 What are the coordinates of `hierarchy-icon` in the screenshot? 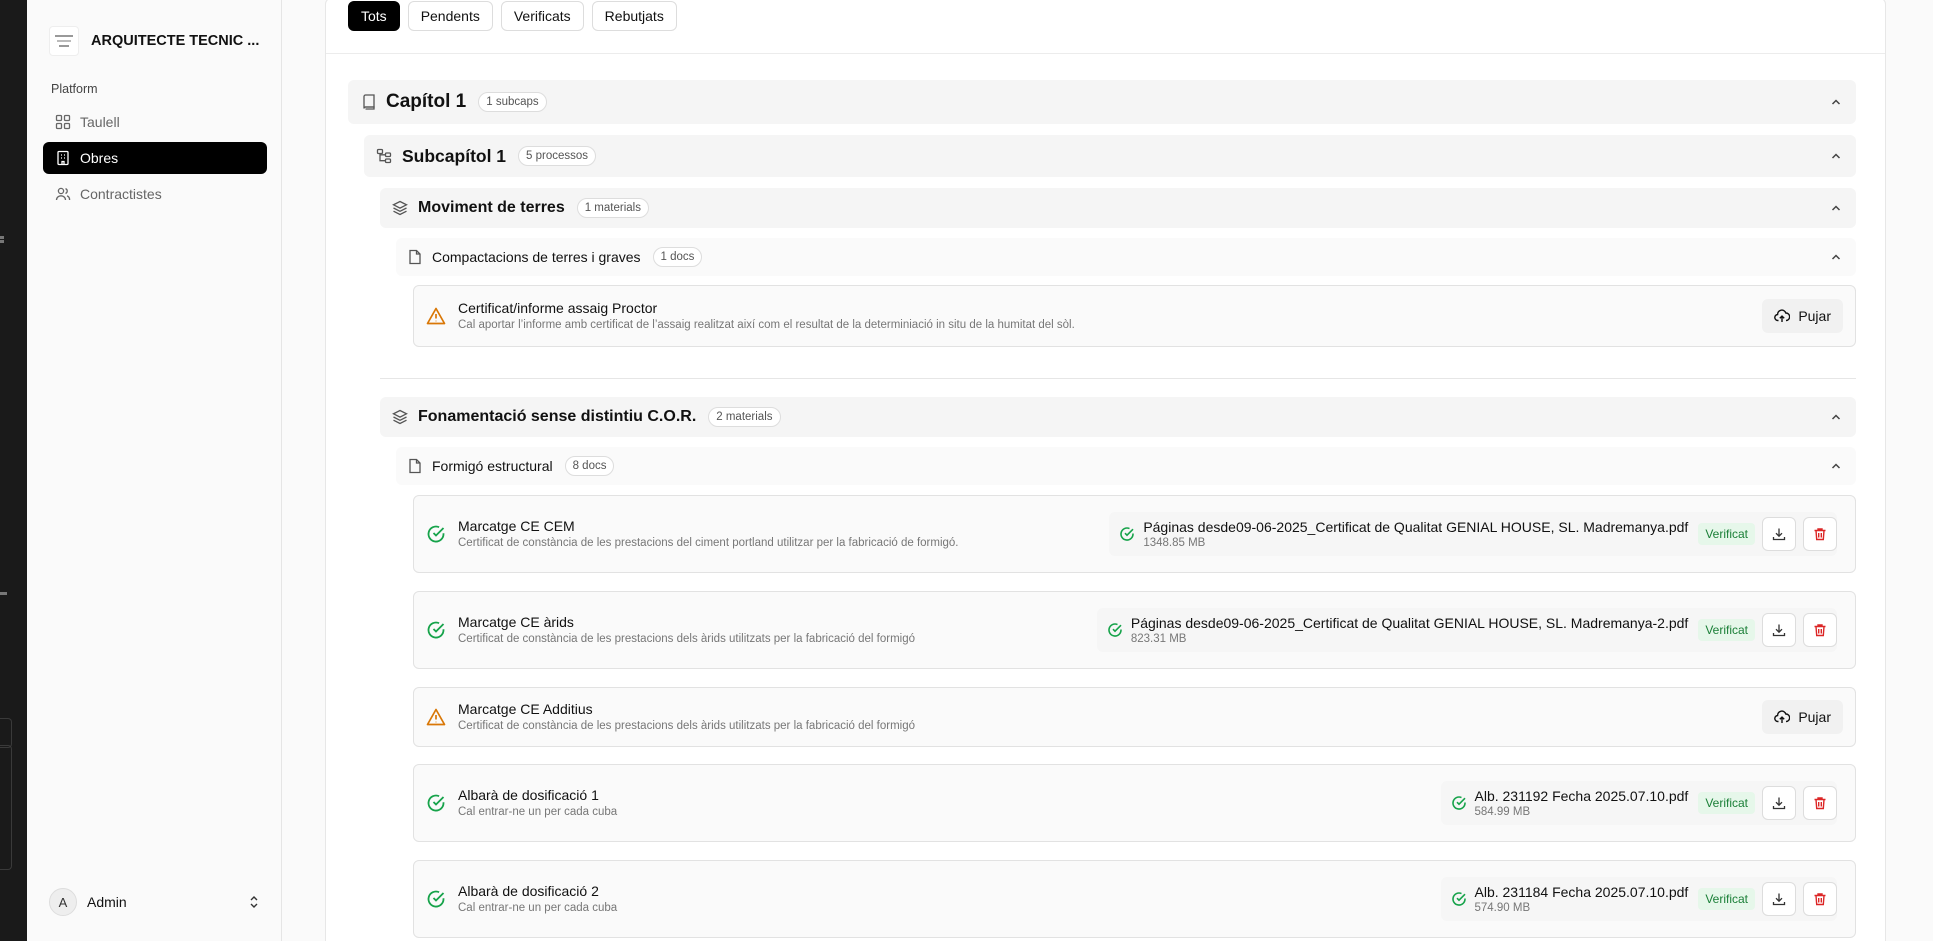 It's located at (384, 156).